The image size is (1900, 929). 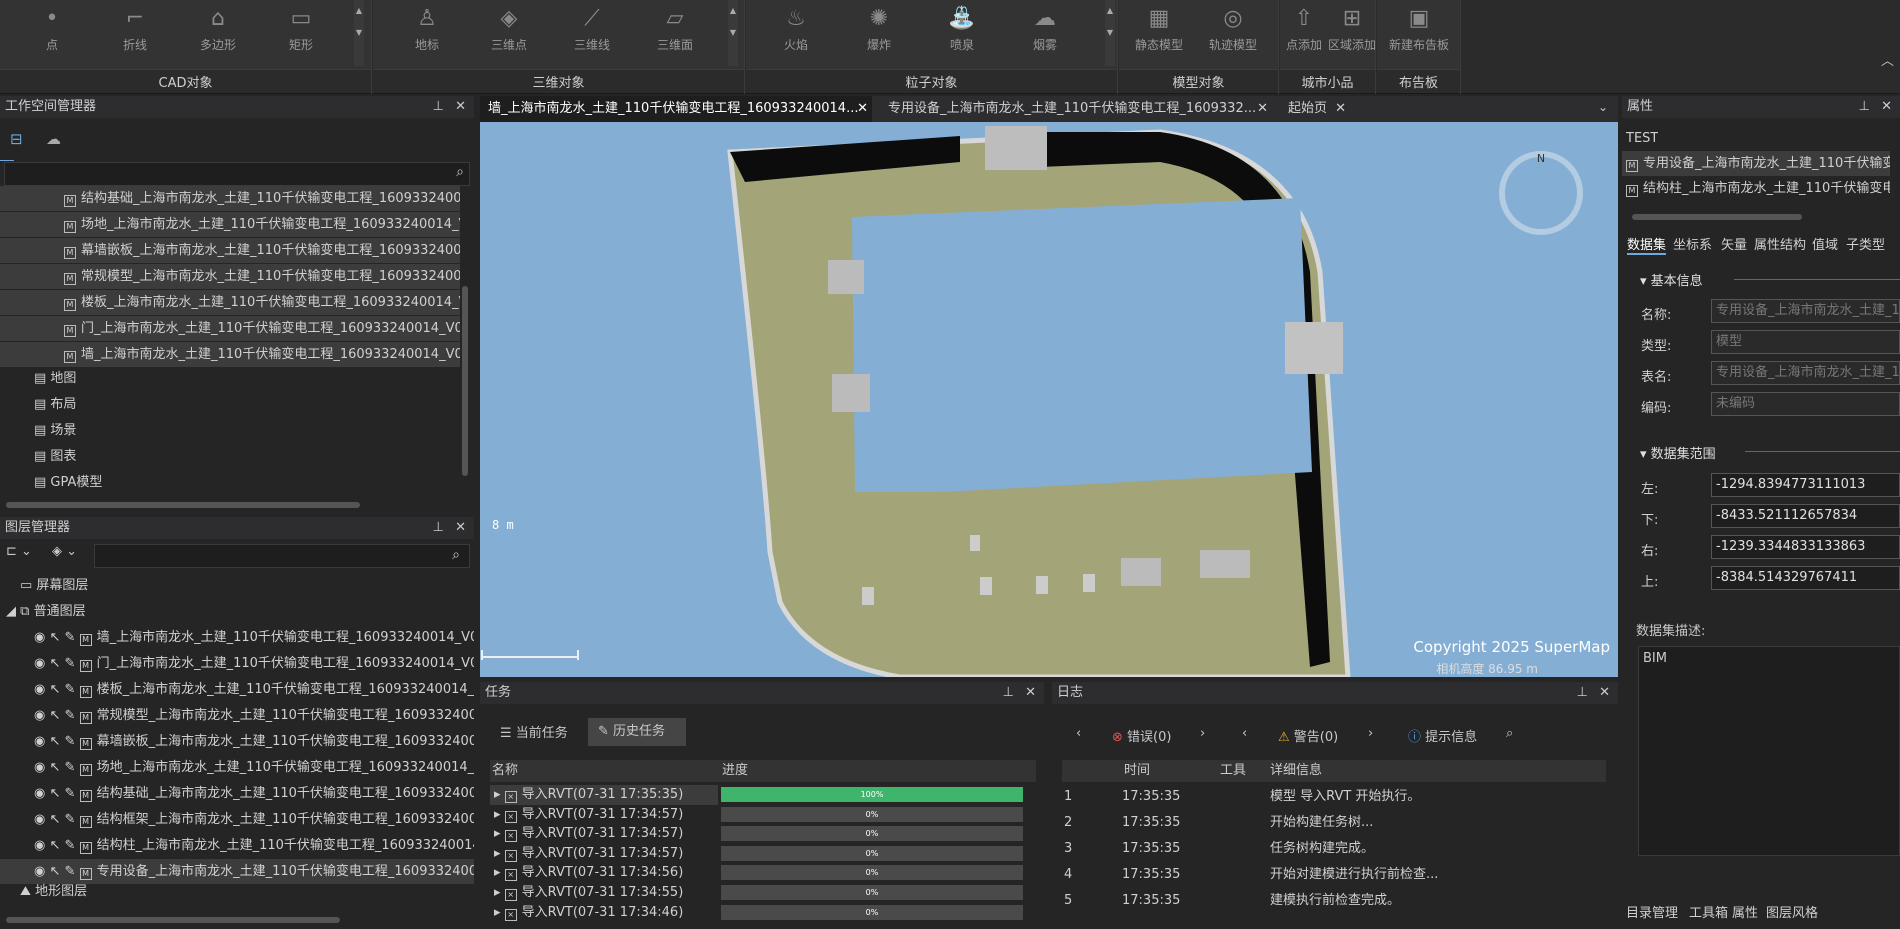 What do you see at coordinates (16, 139) in the screenshot?
I see `workspace-view-icon: ⊟` at bounding box center [16, 139].